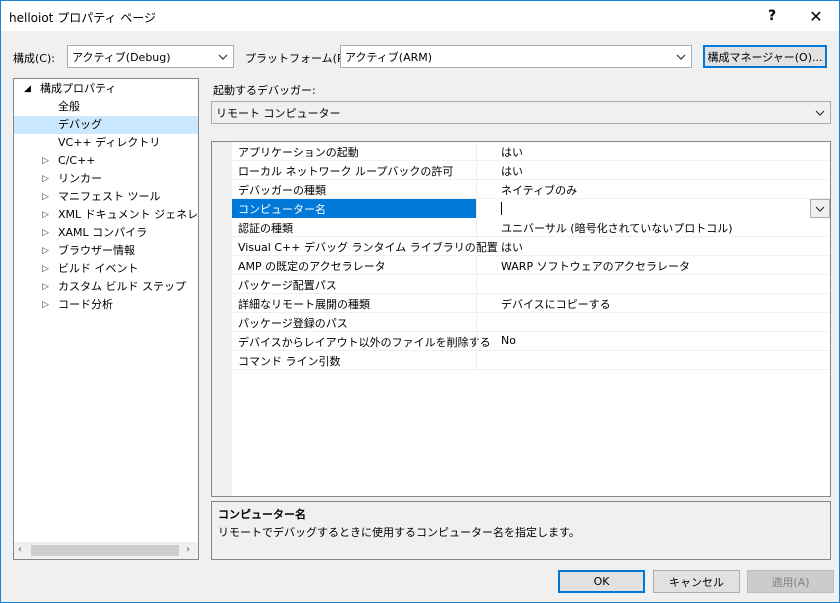 The width and height of the screenshot is (840, 603). I want to click on property-name: デバッガーの種類, so click(282, 190).